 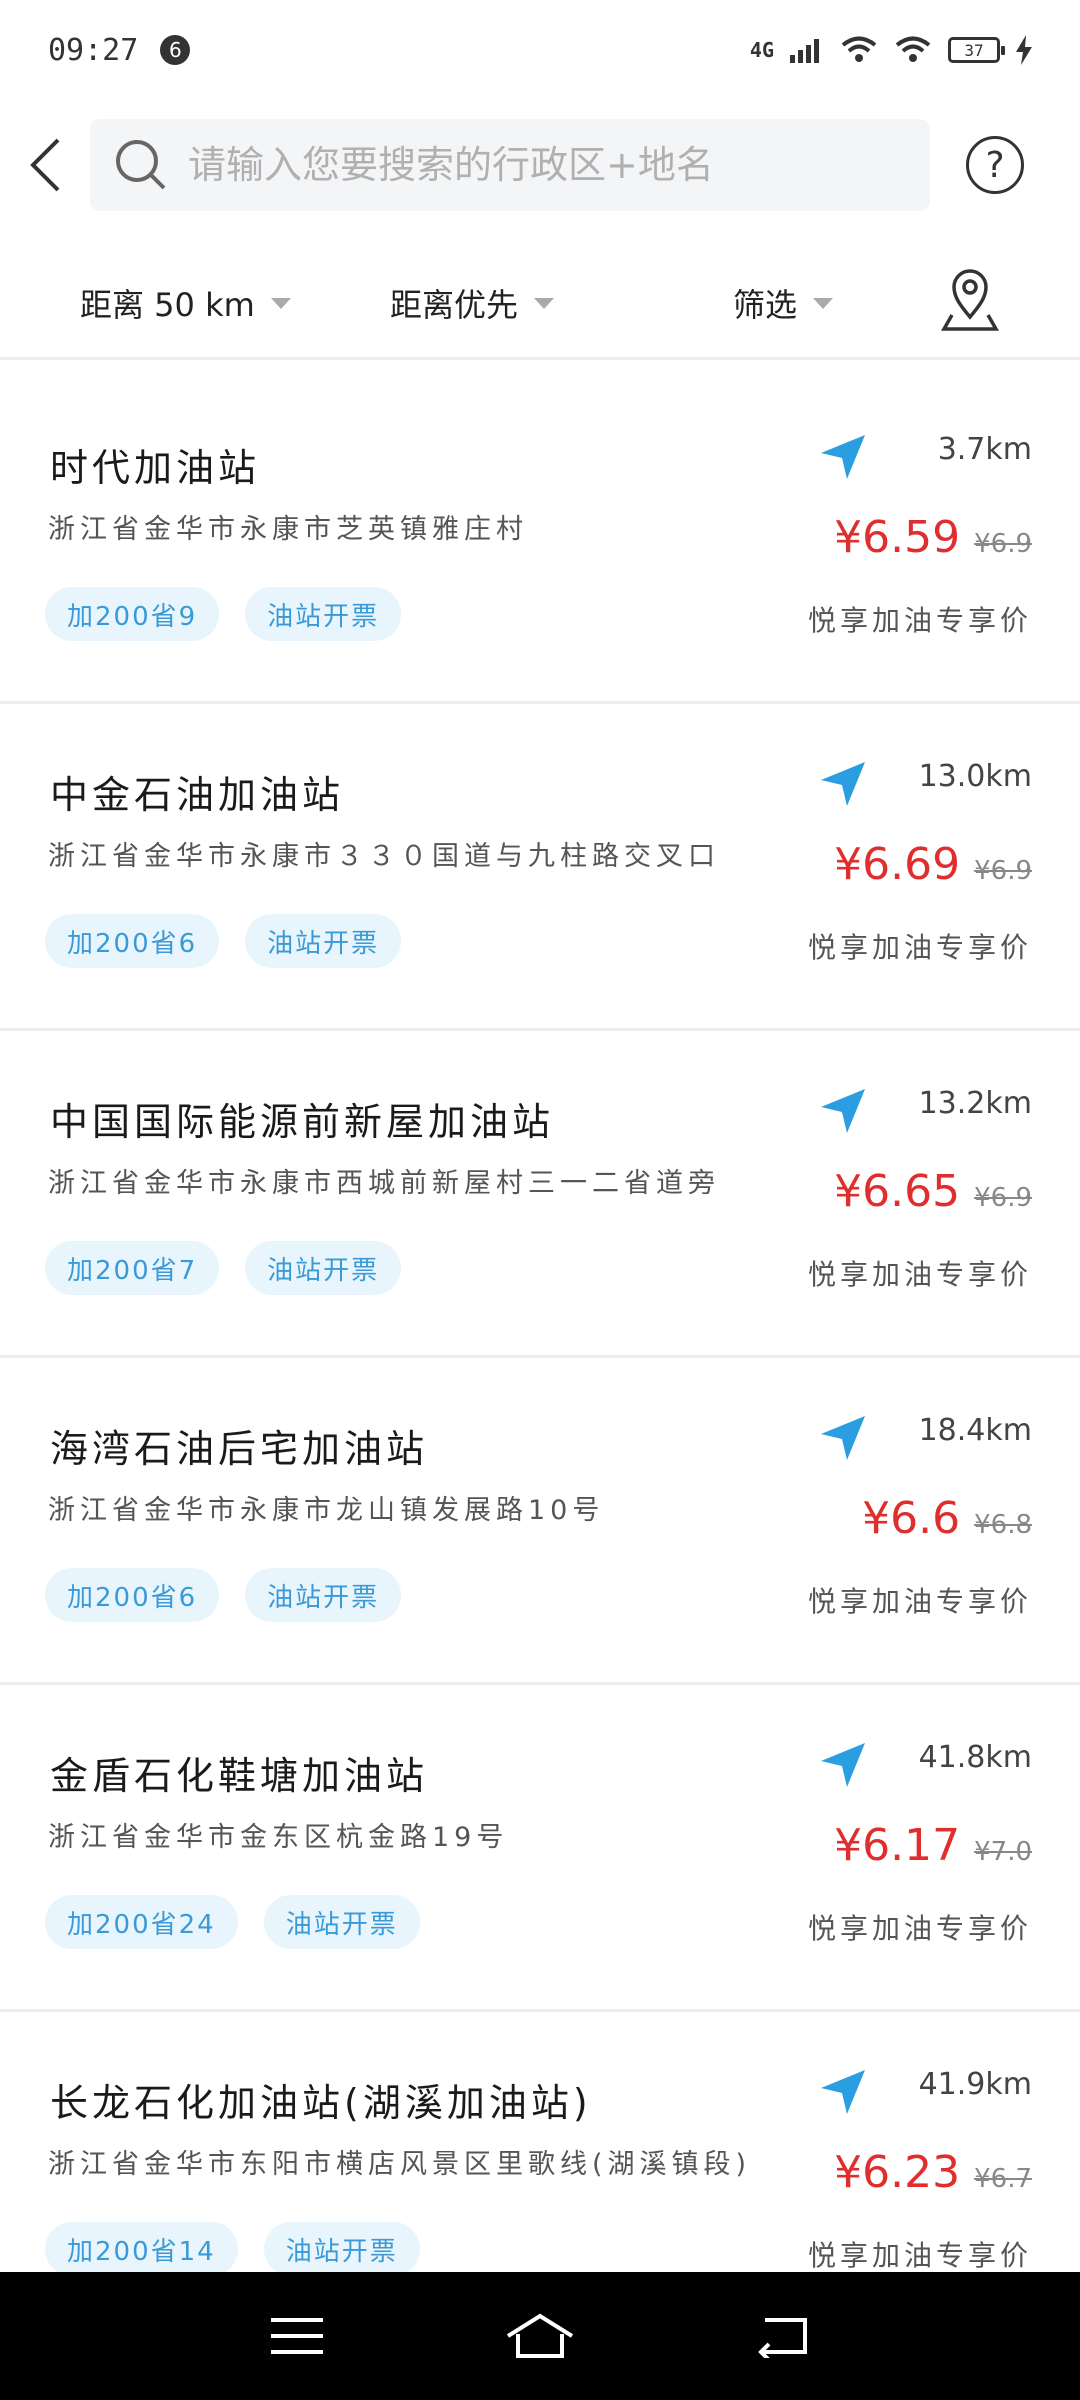 I want to click on station-tags: 加200省24 油站开票, so click(x=232, y=1922).